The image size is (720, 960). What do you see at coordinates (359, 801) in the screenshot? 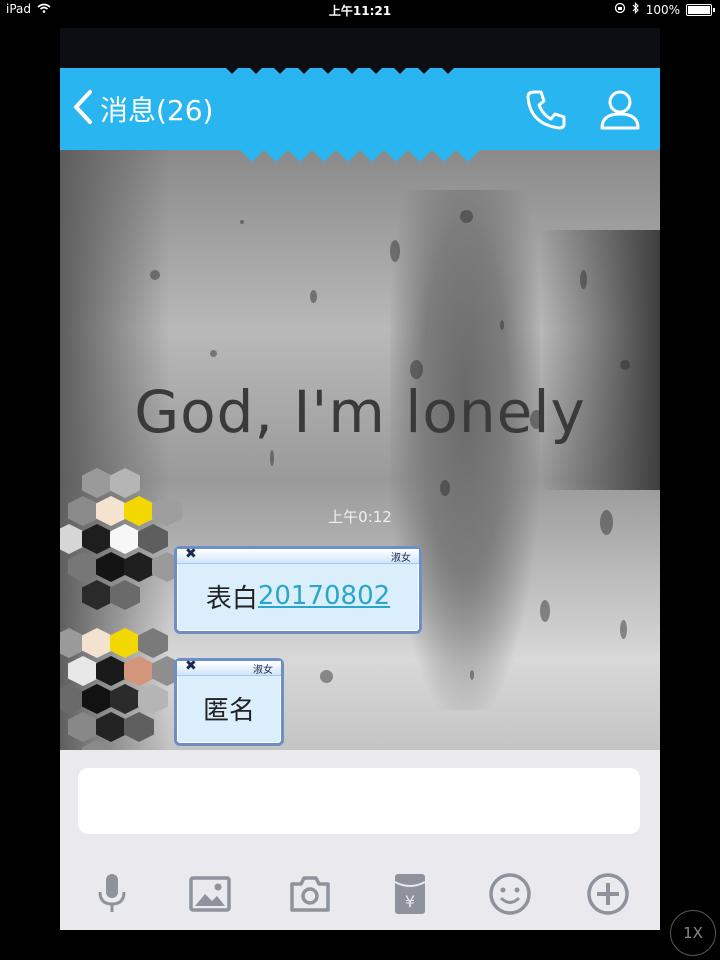
I see `message-input` at bounding box center [359, 801].